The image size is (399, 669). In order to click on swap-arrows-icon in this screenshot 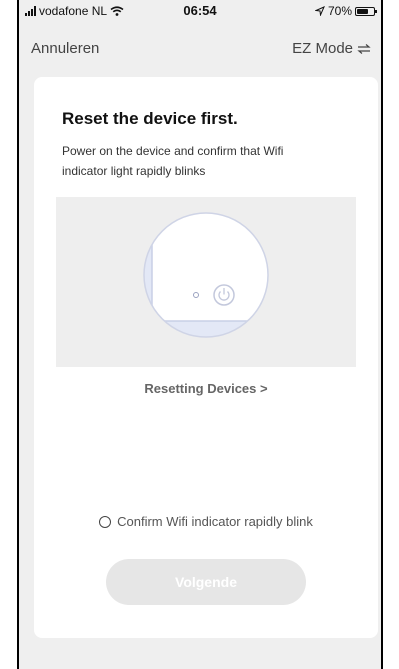, I will do `click(364, 48)`.